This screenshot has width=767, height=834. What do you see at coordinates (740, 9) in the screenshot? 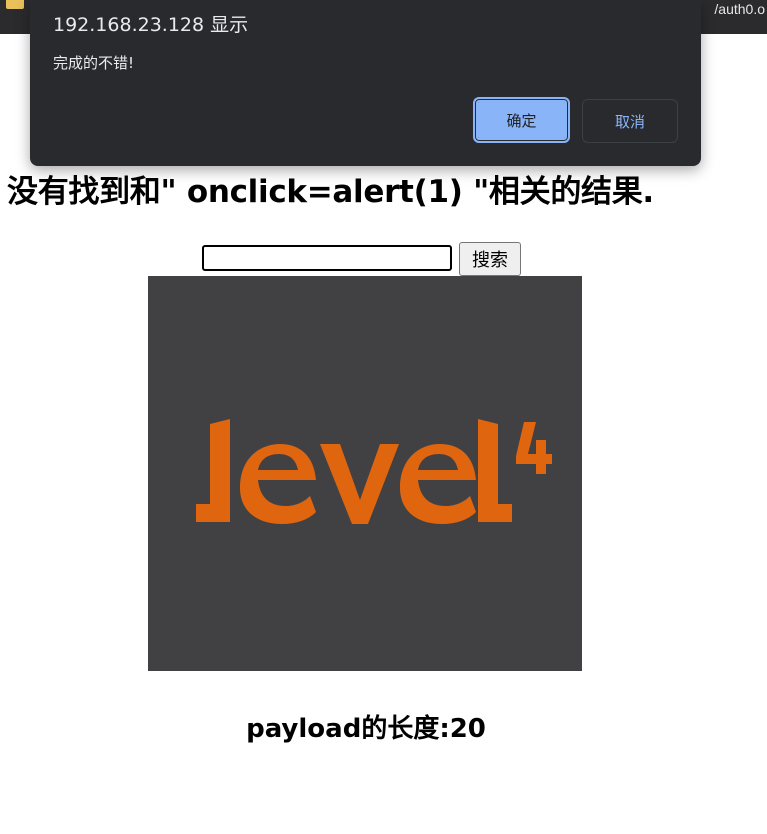
I see `address-bar-fragment: /auth0.o` at bounding box center [740, 9].